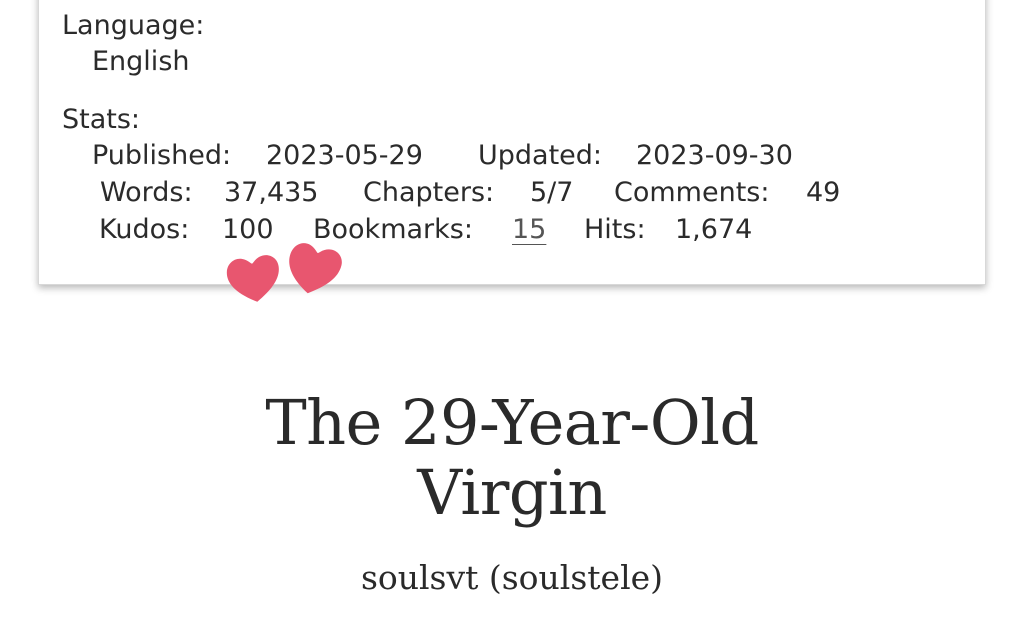 The image size is (1024, 629). I want to click on work-title-line-2: Virgin, so click(512, 492).